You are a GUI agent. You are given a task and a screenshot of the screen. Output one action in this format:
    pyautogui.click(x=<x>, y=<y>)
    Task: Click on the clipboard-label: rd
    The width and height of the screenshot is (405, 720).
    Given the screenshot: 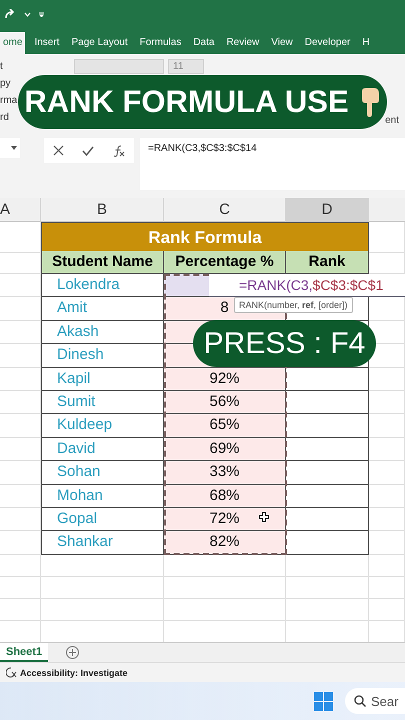 What is the action you would take?
    pyautogui.click(x=4, y=117)
    